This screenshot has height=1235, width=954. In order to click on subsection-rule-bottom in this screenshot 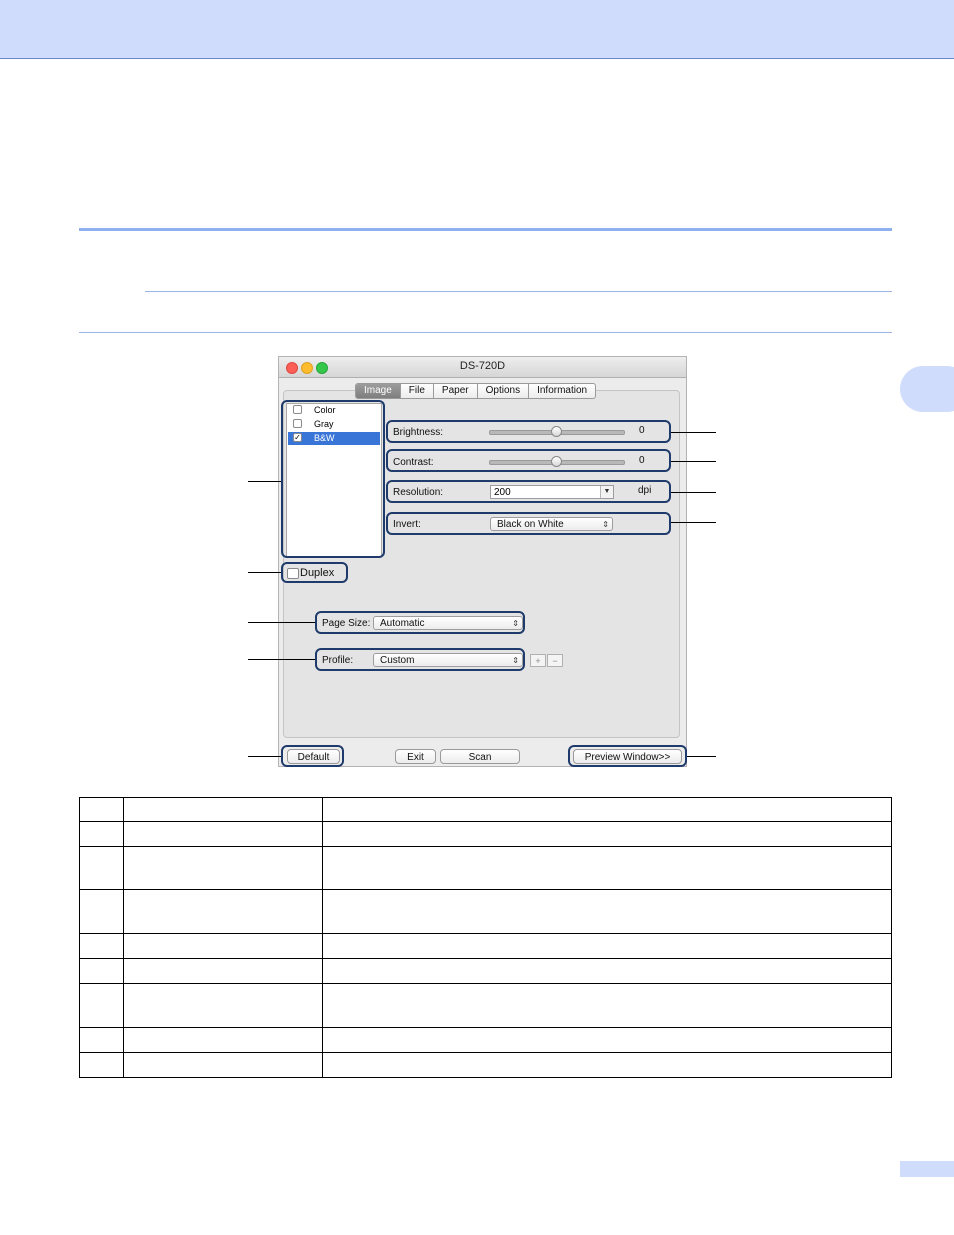, I will do `click(485, 332)`.